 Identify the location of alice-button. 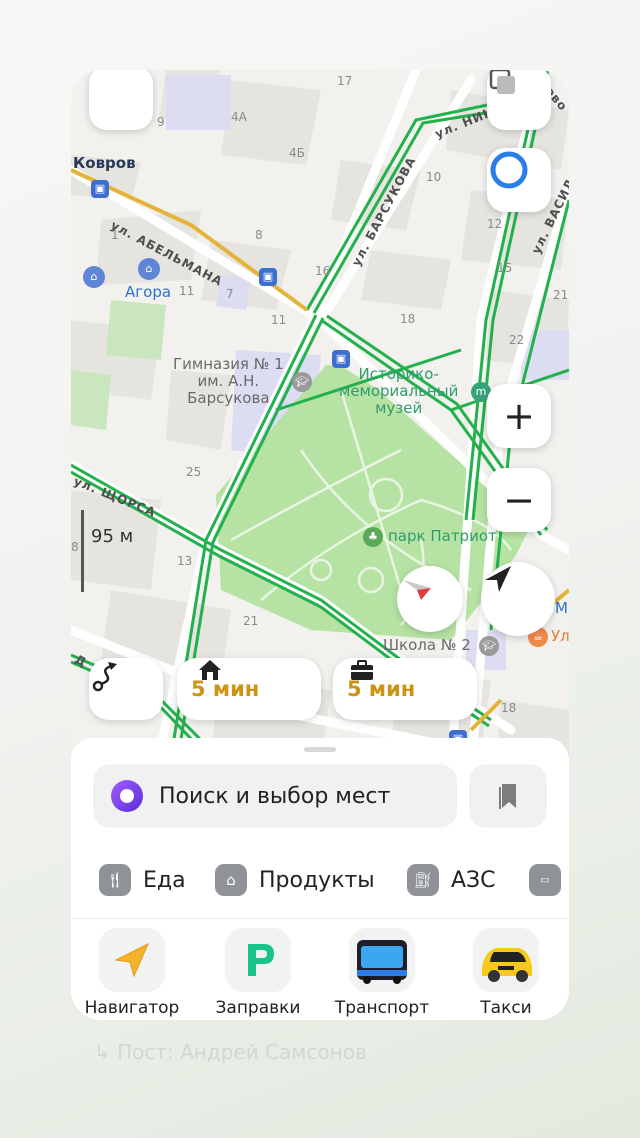
(519, 180).